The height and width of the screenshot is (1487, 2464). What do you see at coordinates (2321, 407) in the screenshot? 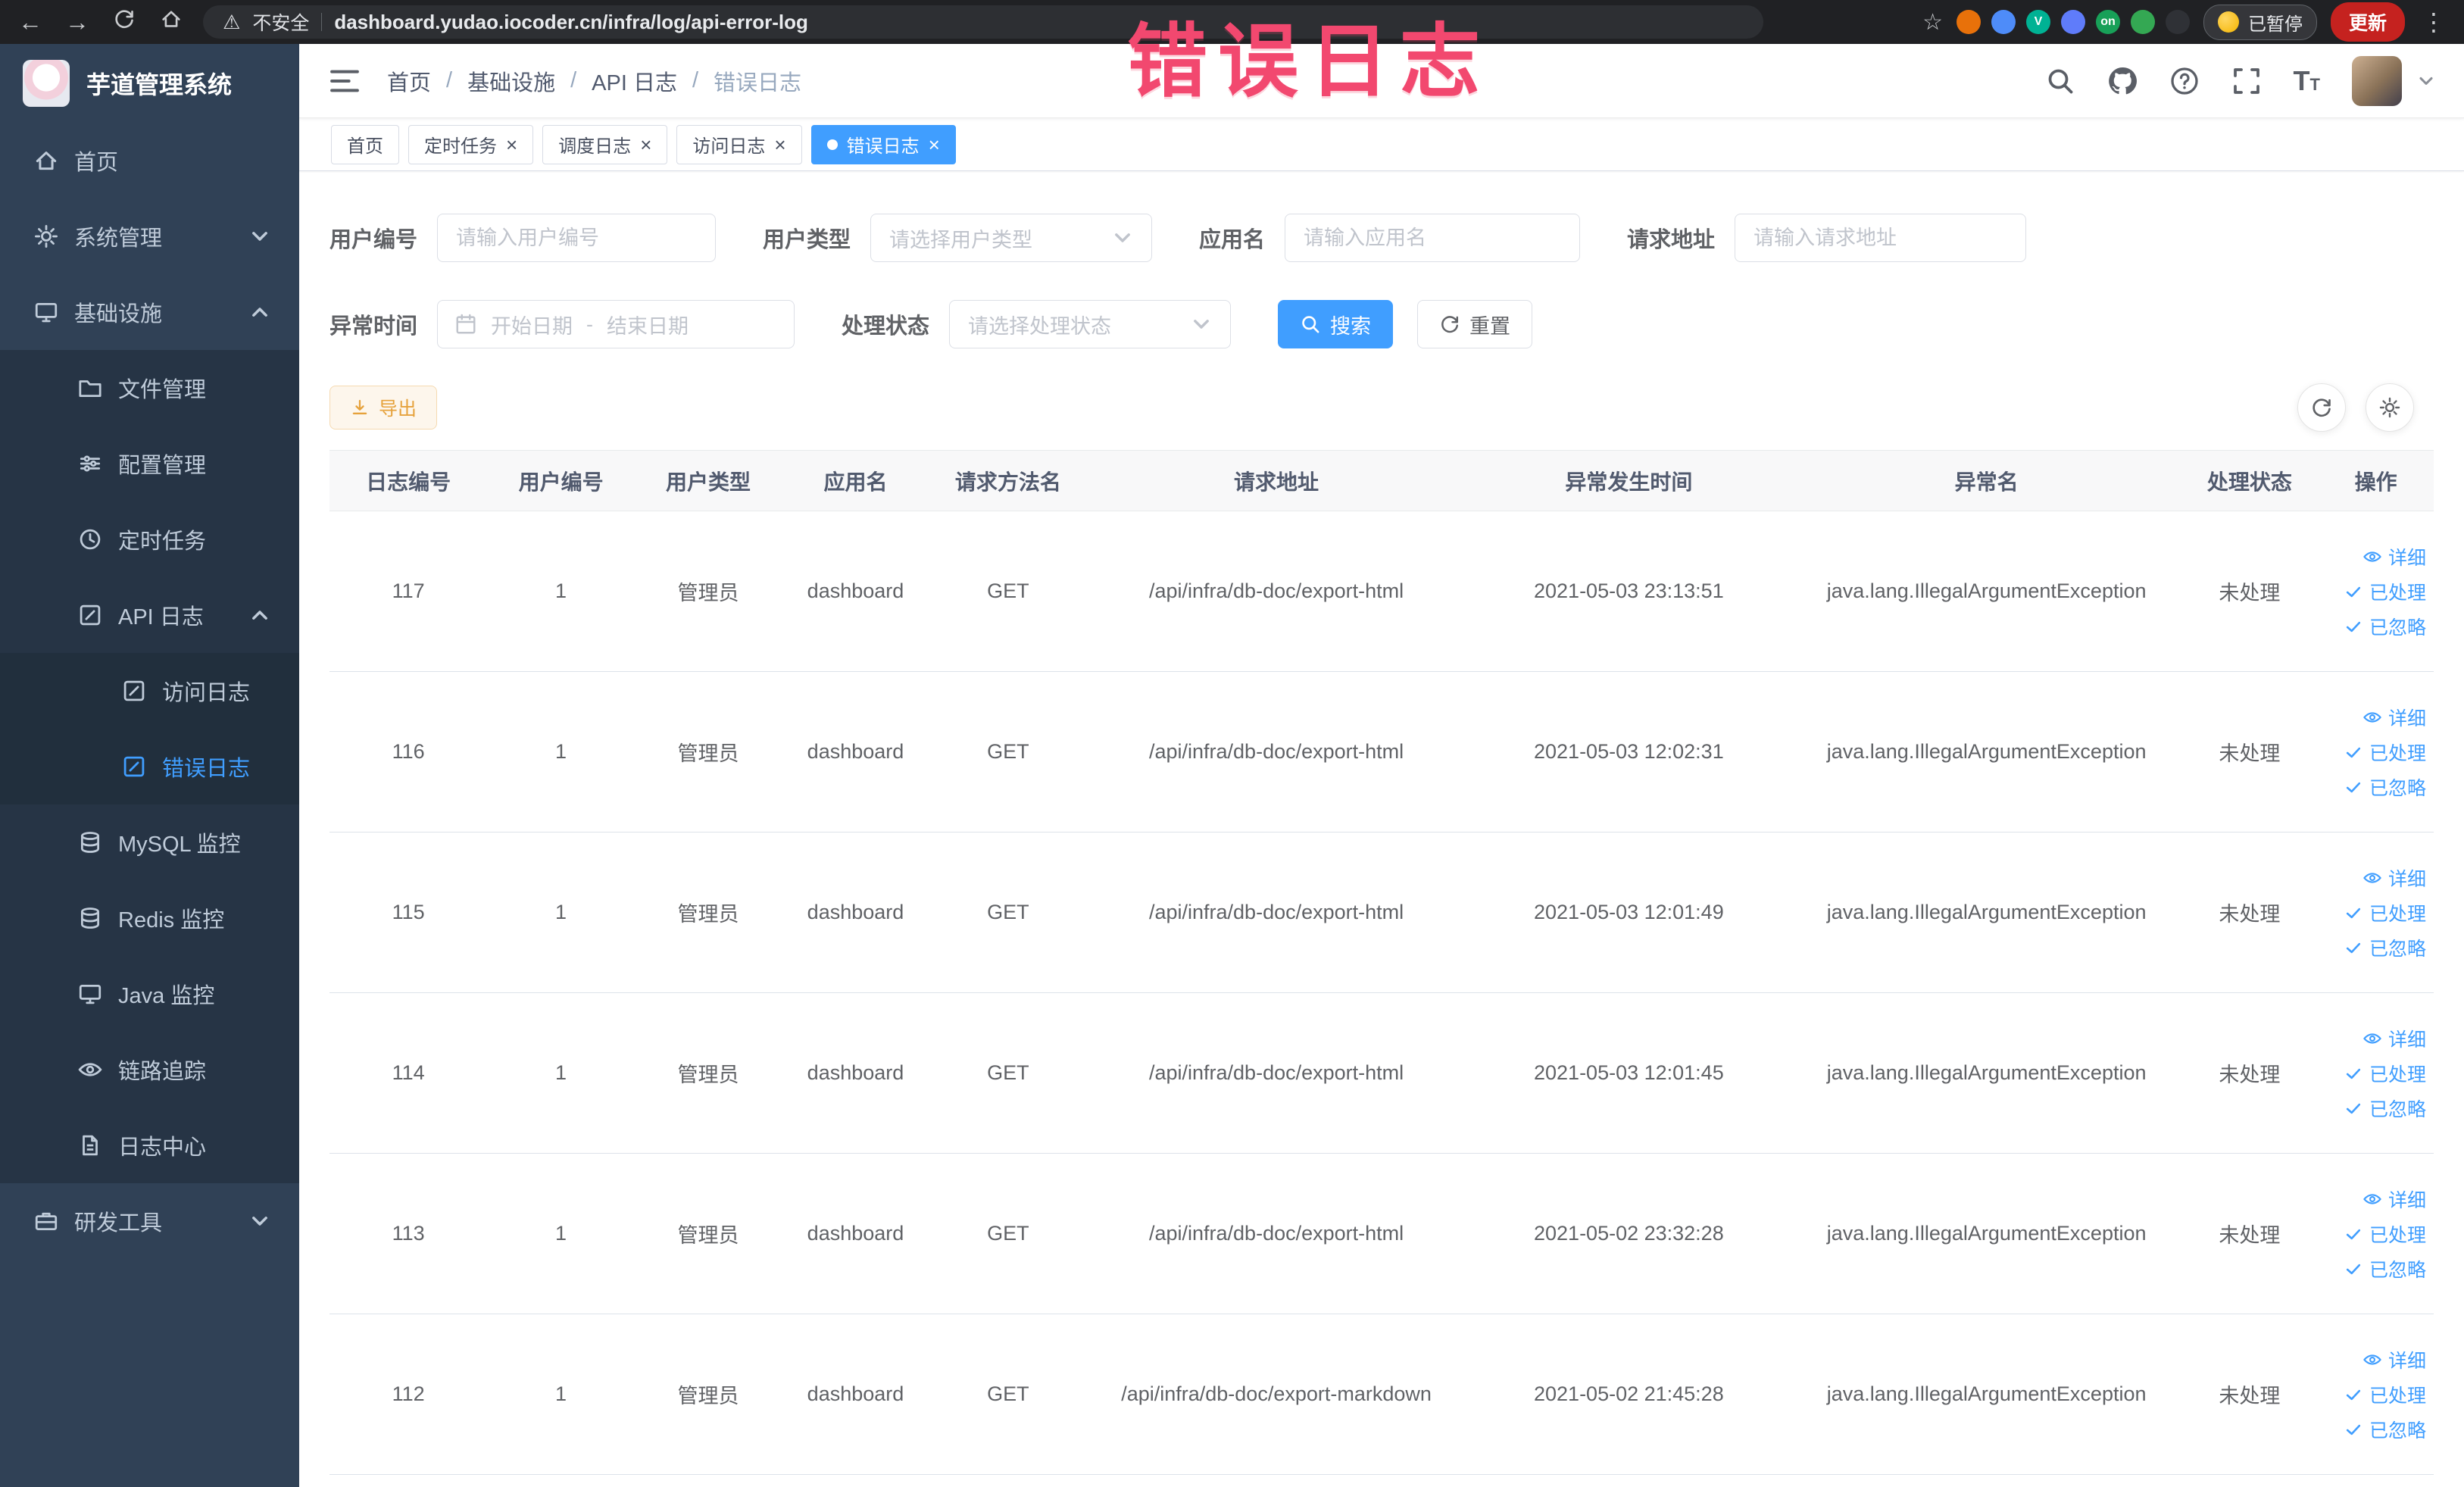
I see `refresh-table-button` at bounding box center [2321, 407].